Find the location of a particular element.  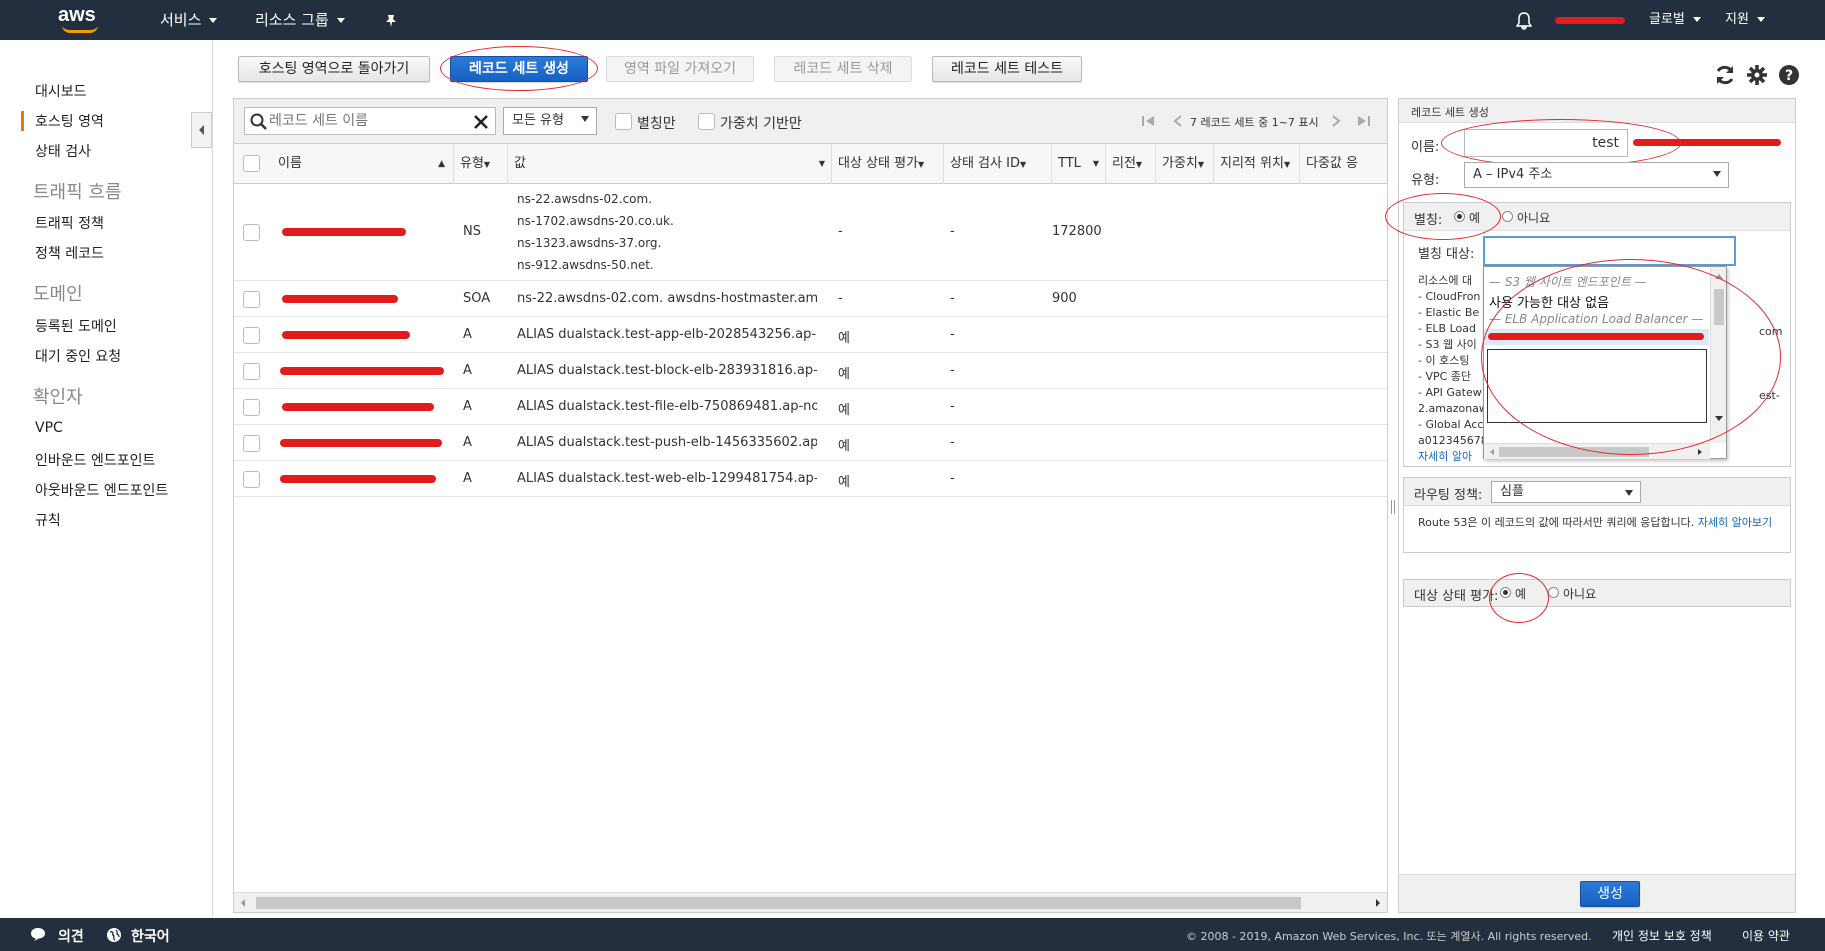

sidebar-item-rules: 규칙 is located at coordinates (48, 520).